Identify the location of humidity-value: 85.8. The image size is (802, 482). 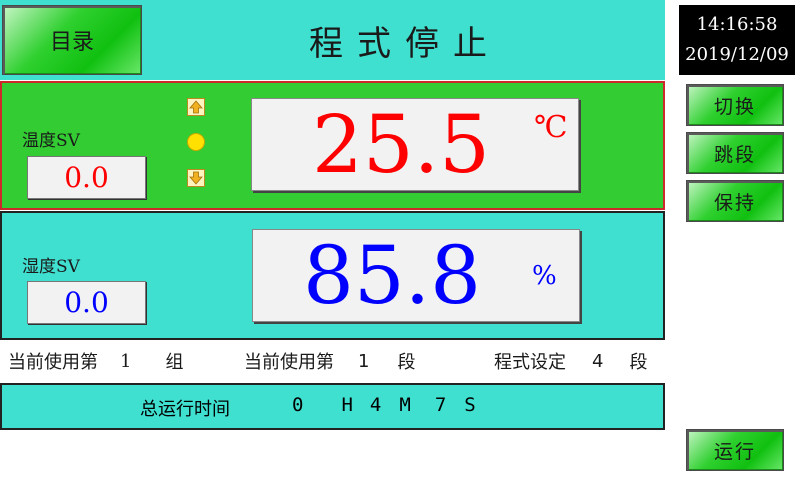
(392, 275).